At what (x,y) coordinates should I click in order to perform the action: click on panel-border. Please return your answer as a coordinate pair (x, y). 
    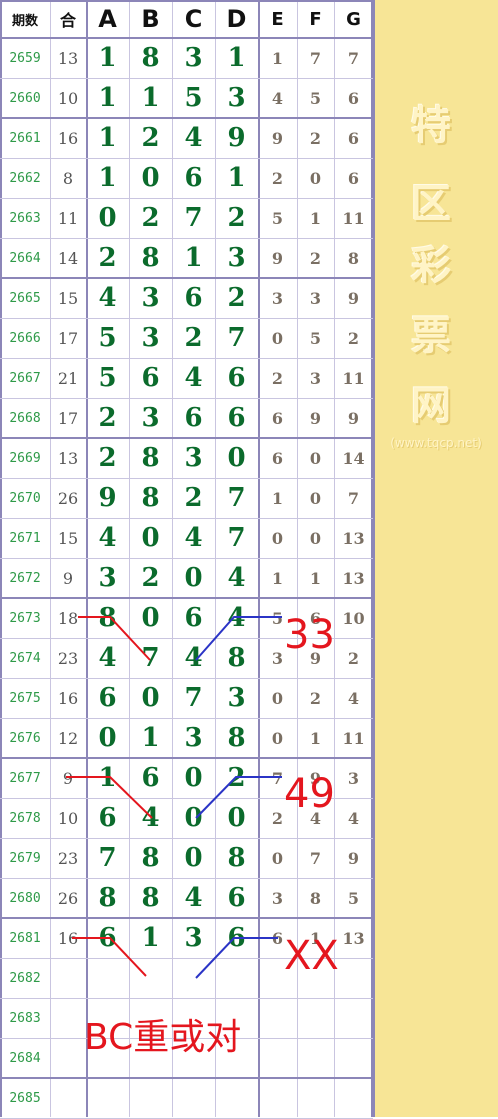
    Looking at the image, I should click on (374, 558).